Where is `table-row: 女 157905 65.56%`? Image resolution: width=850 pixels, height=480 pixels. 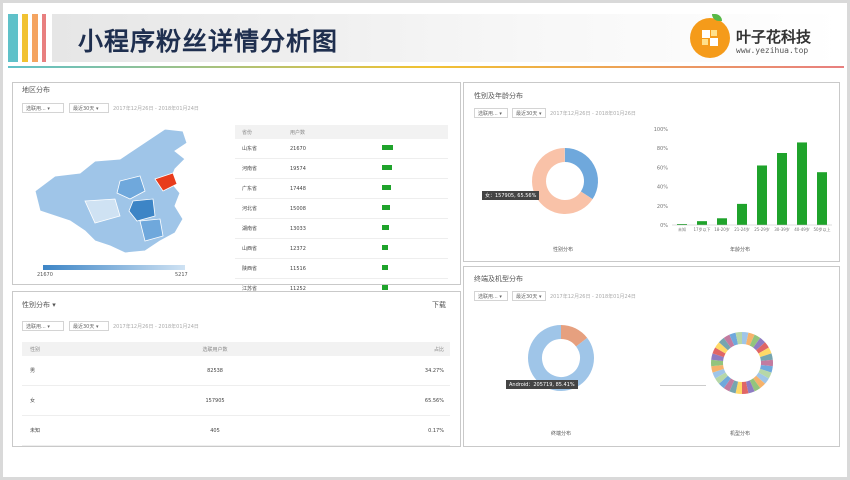 table-row: 女 157905 65.56% is located at coordinates (236, 400).